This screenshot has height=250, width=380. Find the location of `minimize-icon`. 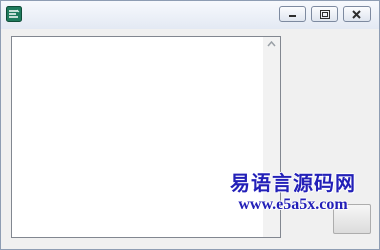

minimize-icon is located at coordinates (292, 16).